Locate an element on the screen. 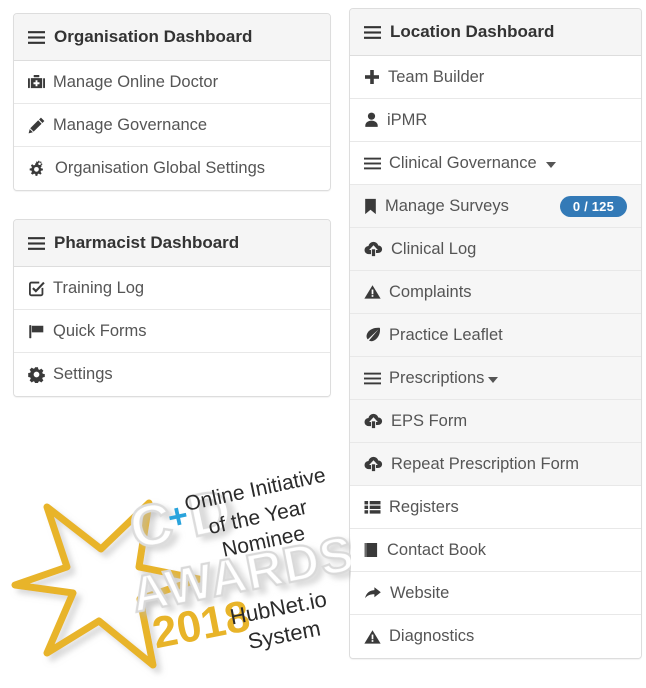 This screenshot has width=646, height=688. list-item-label: Clinical Log is located at coordinates (434, 248).